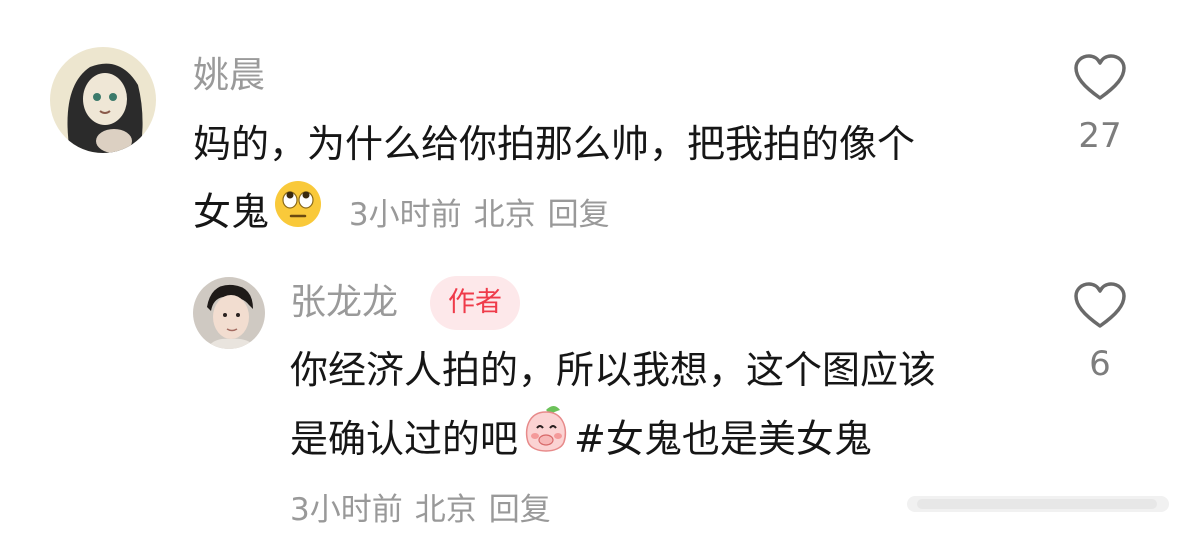 The height and width of the screenshot is (534, 1179). I want to click on like-count: 27, so click(1100, 136).